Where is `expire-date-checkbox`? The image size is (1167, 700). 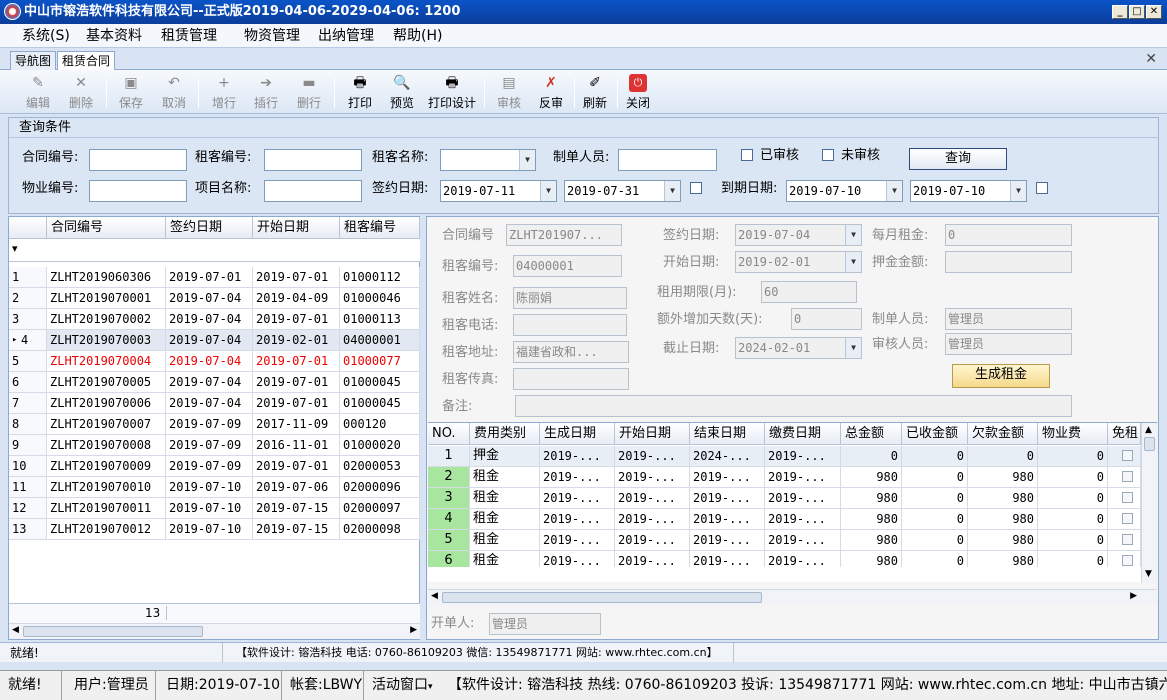
expire-date-checkbox is located at coordinates (1042, 188).